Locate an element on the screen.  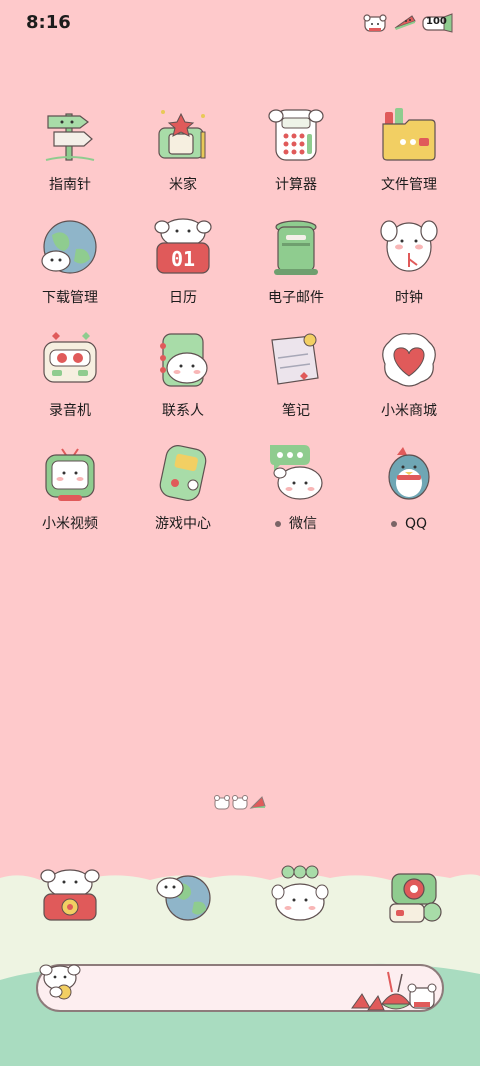
mailbox-icon is located at coordinates (296, 247).